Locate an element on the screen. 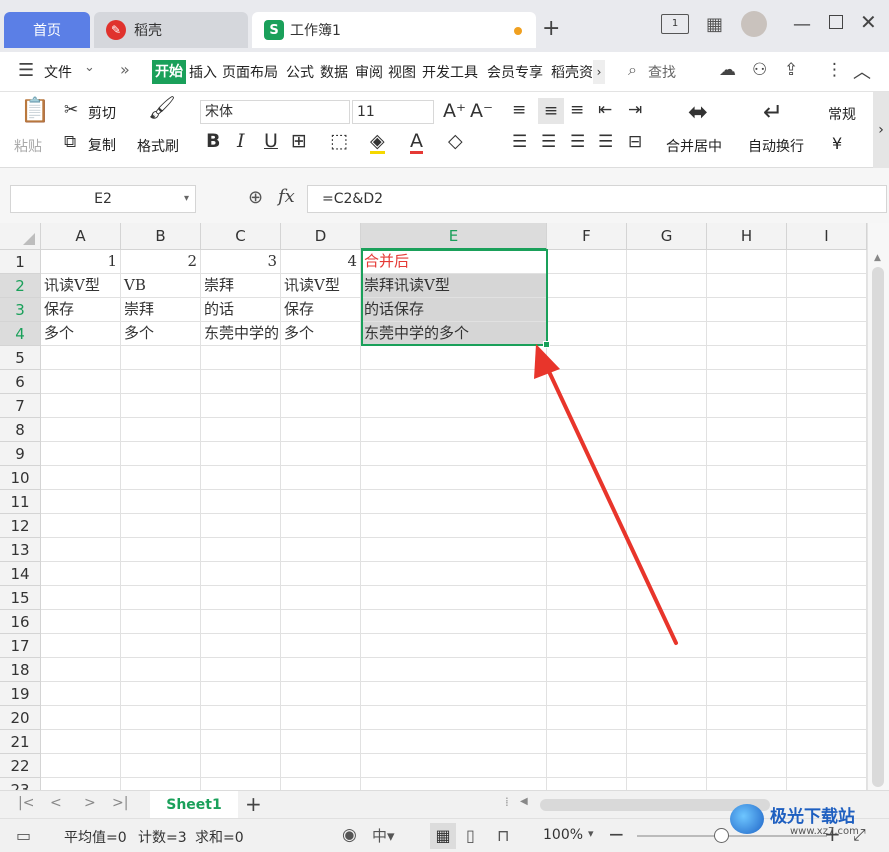 This screenshot has height=852, width=889. watermark-logo: 极光下载站 www.xz7.com is located at coordinates (805, 821).